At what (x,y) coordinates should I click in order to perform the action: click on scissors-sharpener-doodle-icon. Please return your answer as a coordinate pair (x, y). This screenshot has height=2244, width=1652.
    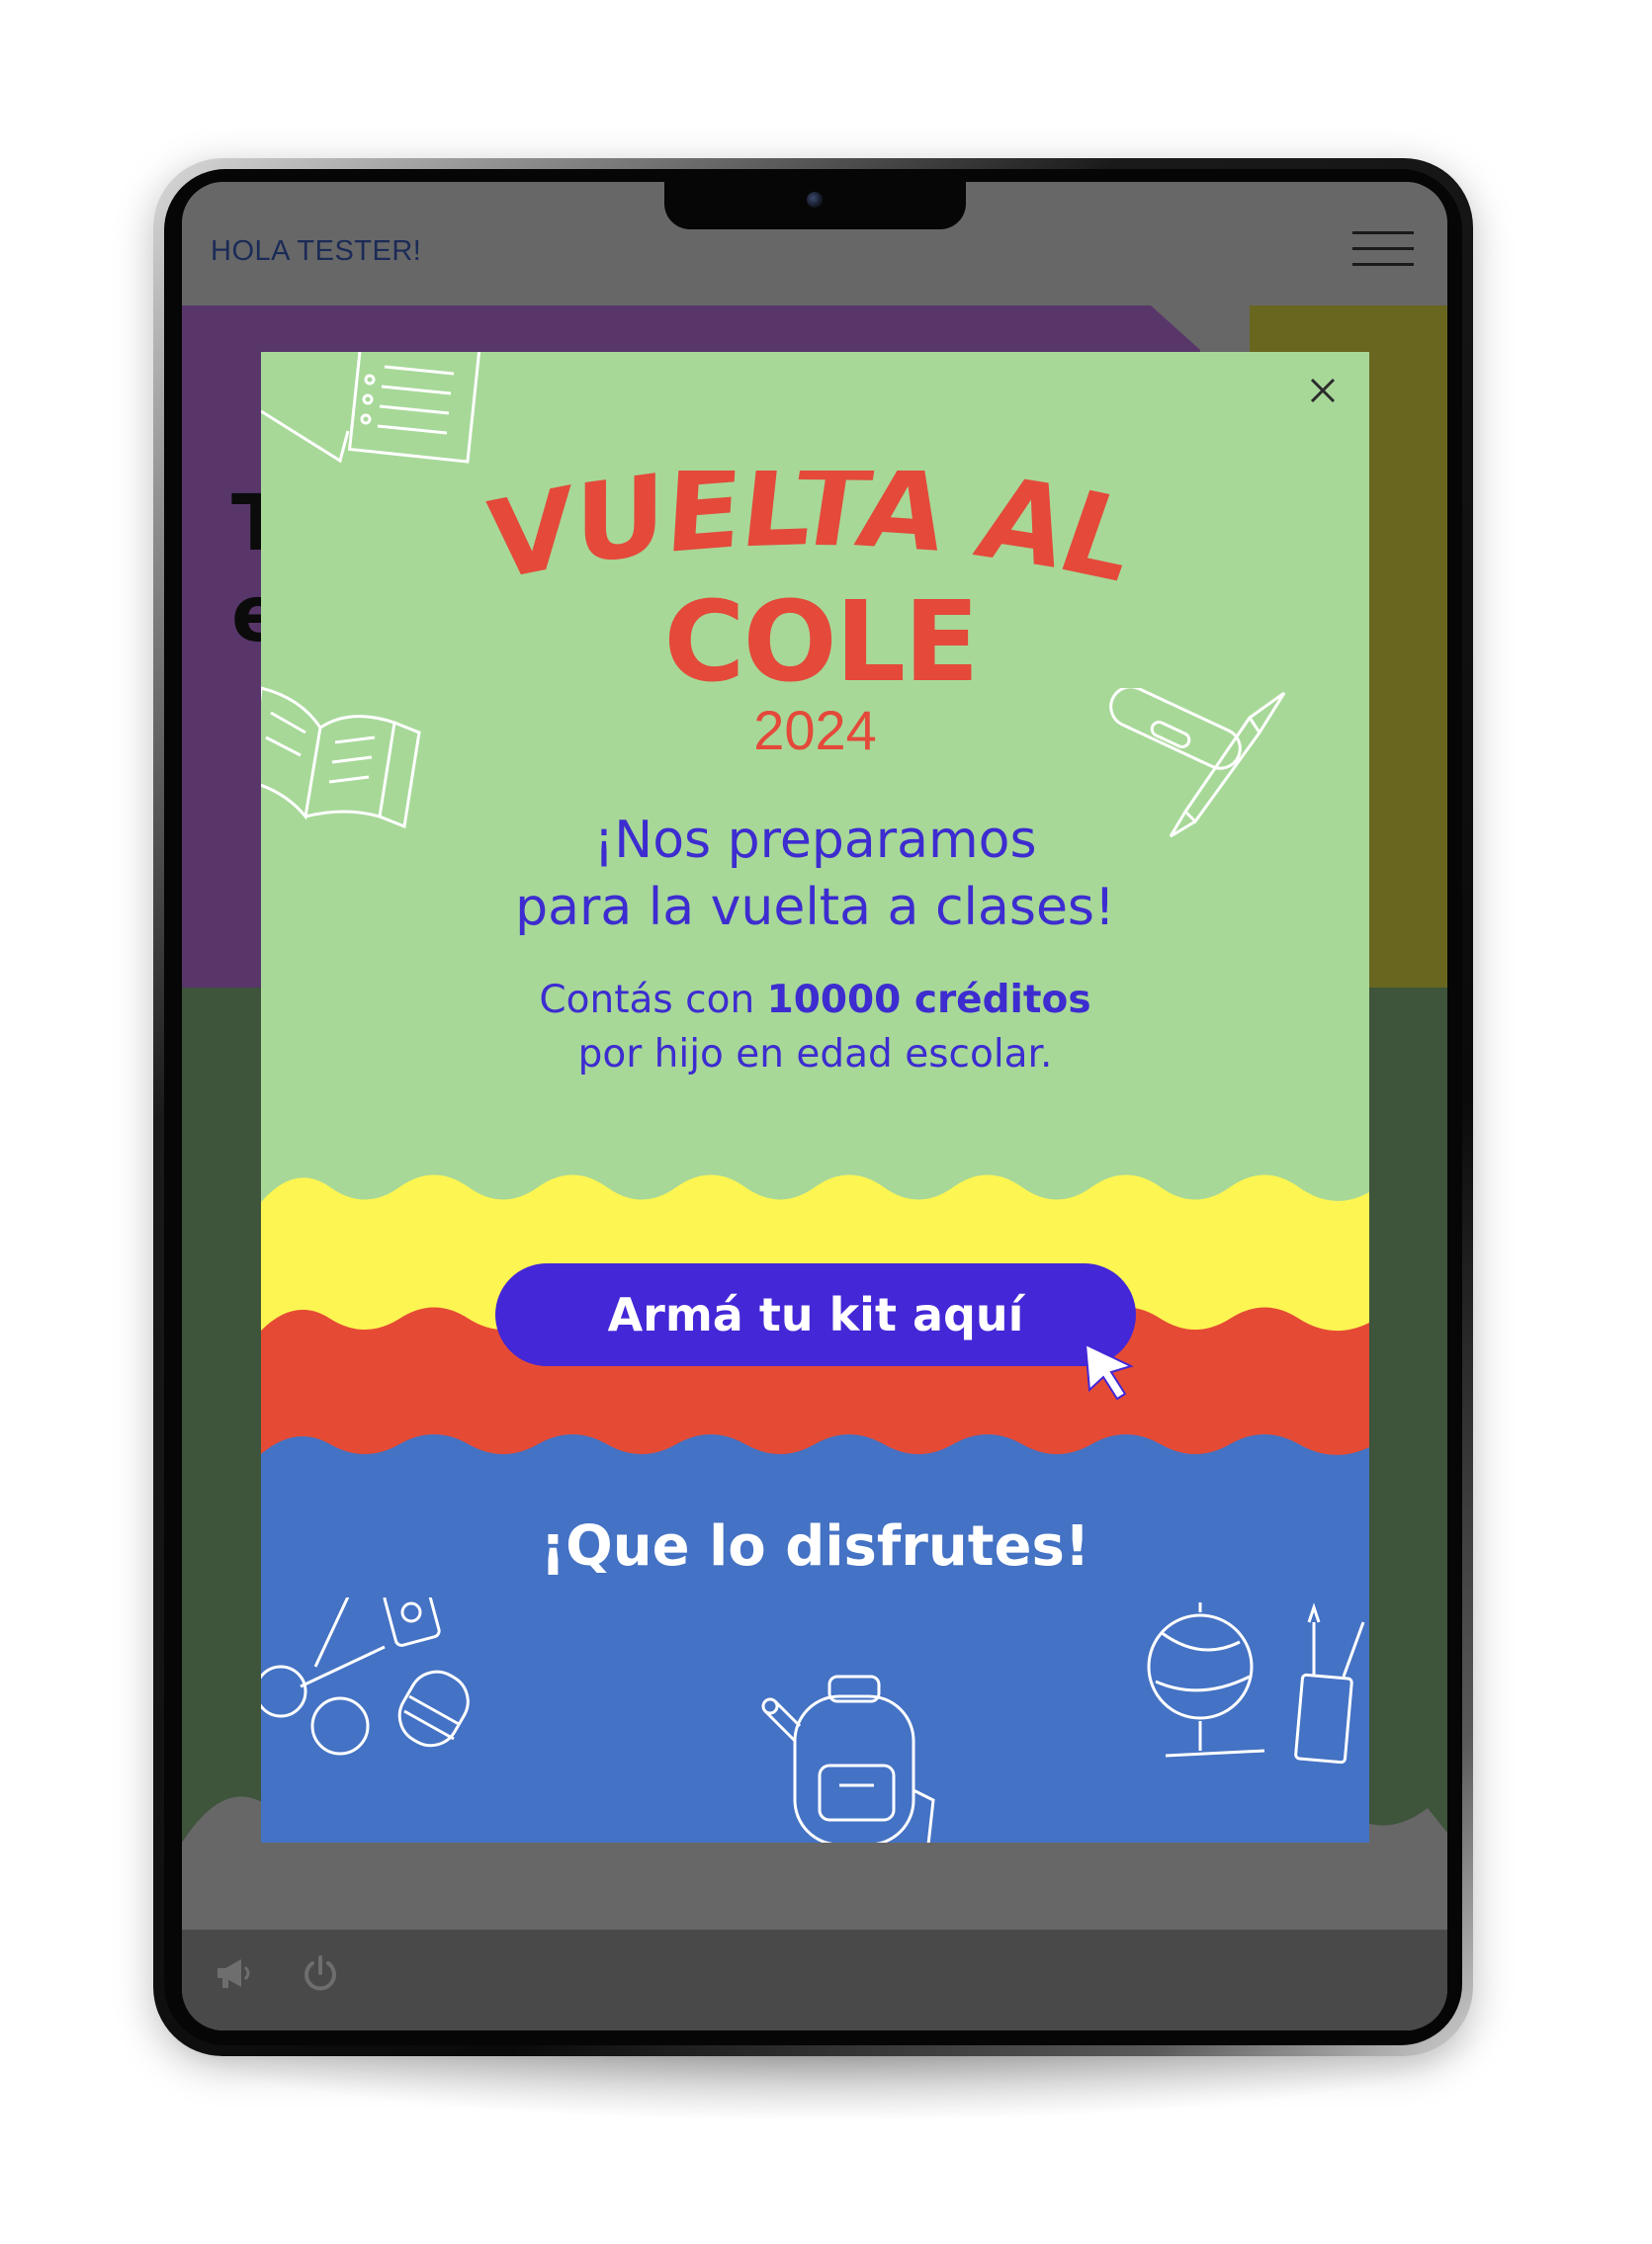
    Looking at the image, I should click on (365, 1676).